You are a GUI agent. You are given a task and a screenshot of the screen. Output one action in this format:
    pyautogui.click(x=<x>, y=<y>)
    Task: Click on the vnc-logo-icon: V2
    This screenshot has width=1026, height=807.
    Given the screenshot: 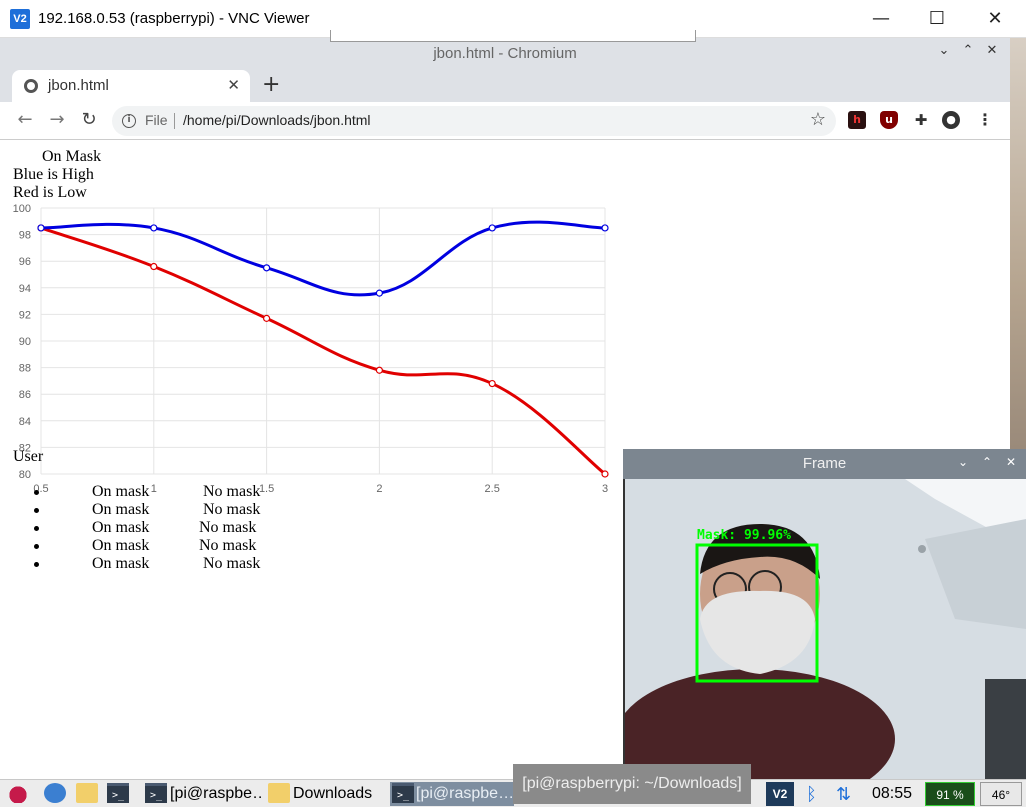 What is the action you would take?
    pyautogui.click(x=20, y=19)
    